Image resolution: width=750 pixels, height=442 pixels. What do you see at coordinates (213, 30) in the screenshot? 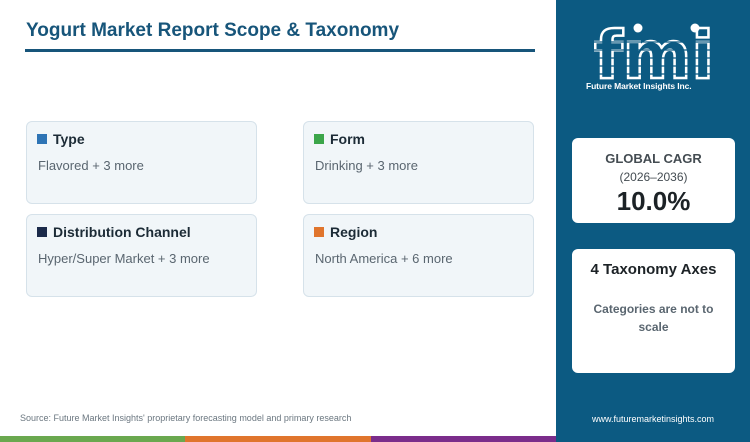
I see `page-title: Yogurt Market Report Scope & Taxonomy` at bounding box center [213, 30].